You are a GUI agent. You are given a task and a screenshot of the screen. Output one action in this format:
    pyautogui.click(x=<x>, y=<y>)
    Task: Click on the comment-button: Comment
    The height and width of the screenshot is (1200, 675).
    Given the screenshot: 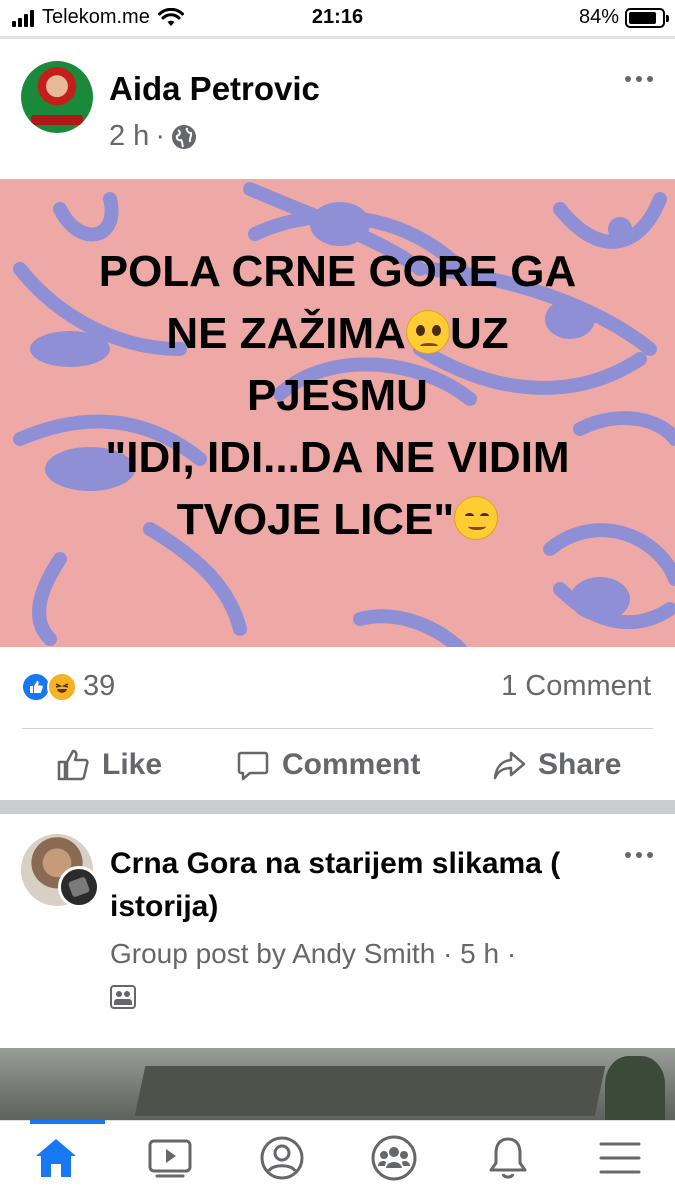 What is the action you would take?
    pyautogui.click(x=328, y=765)
    